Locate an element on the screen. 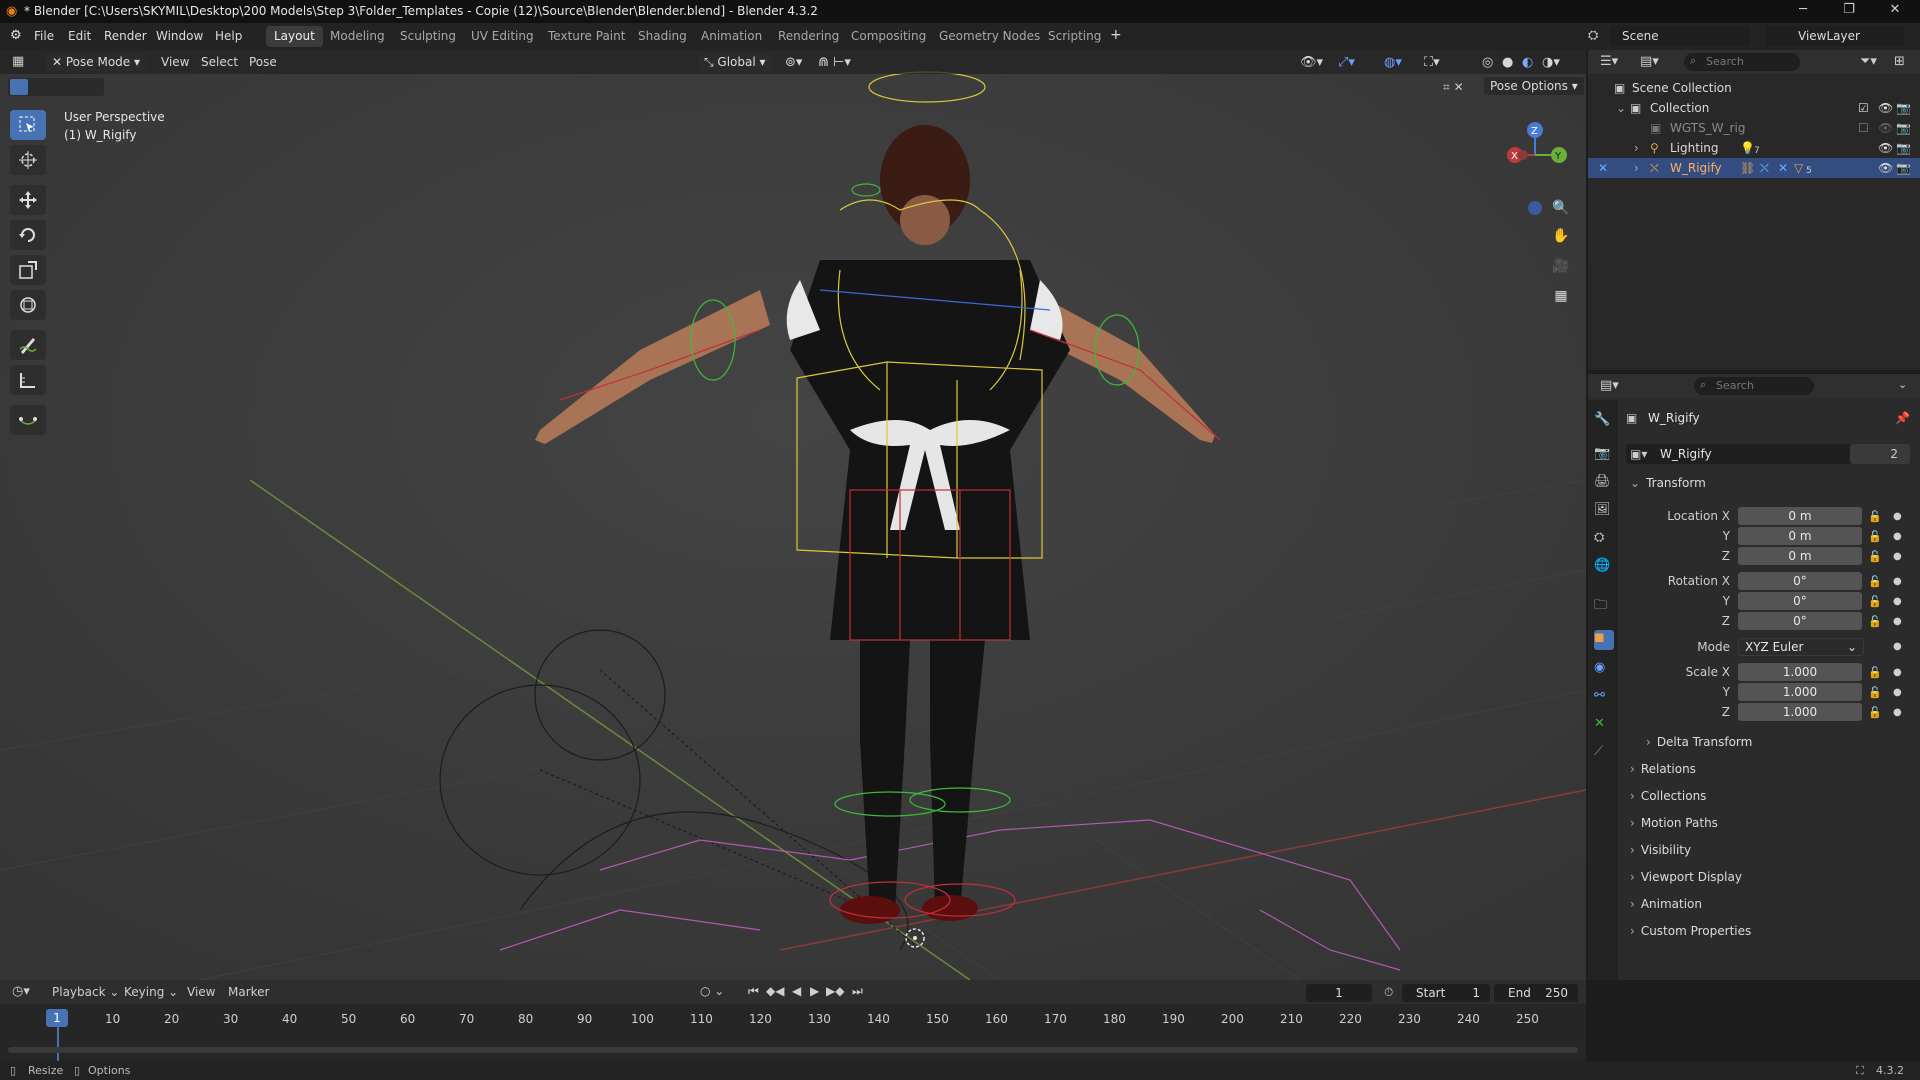 The width and height of the screenshot is (1920, 1080). pose-options-icons: ⌗ ✕ is located at coordinates (1453, 87).